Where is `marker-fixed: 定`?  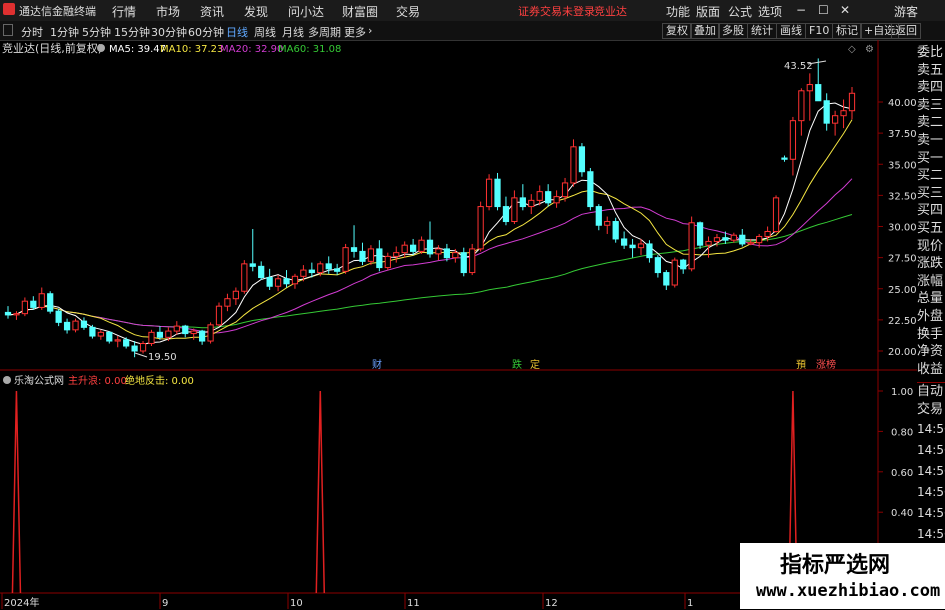 marker-fixed: 定 is located at coordinates (535, 364).